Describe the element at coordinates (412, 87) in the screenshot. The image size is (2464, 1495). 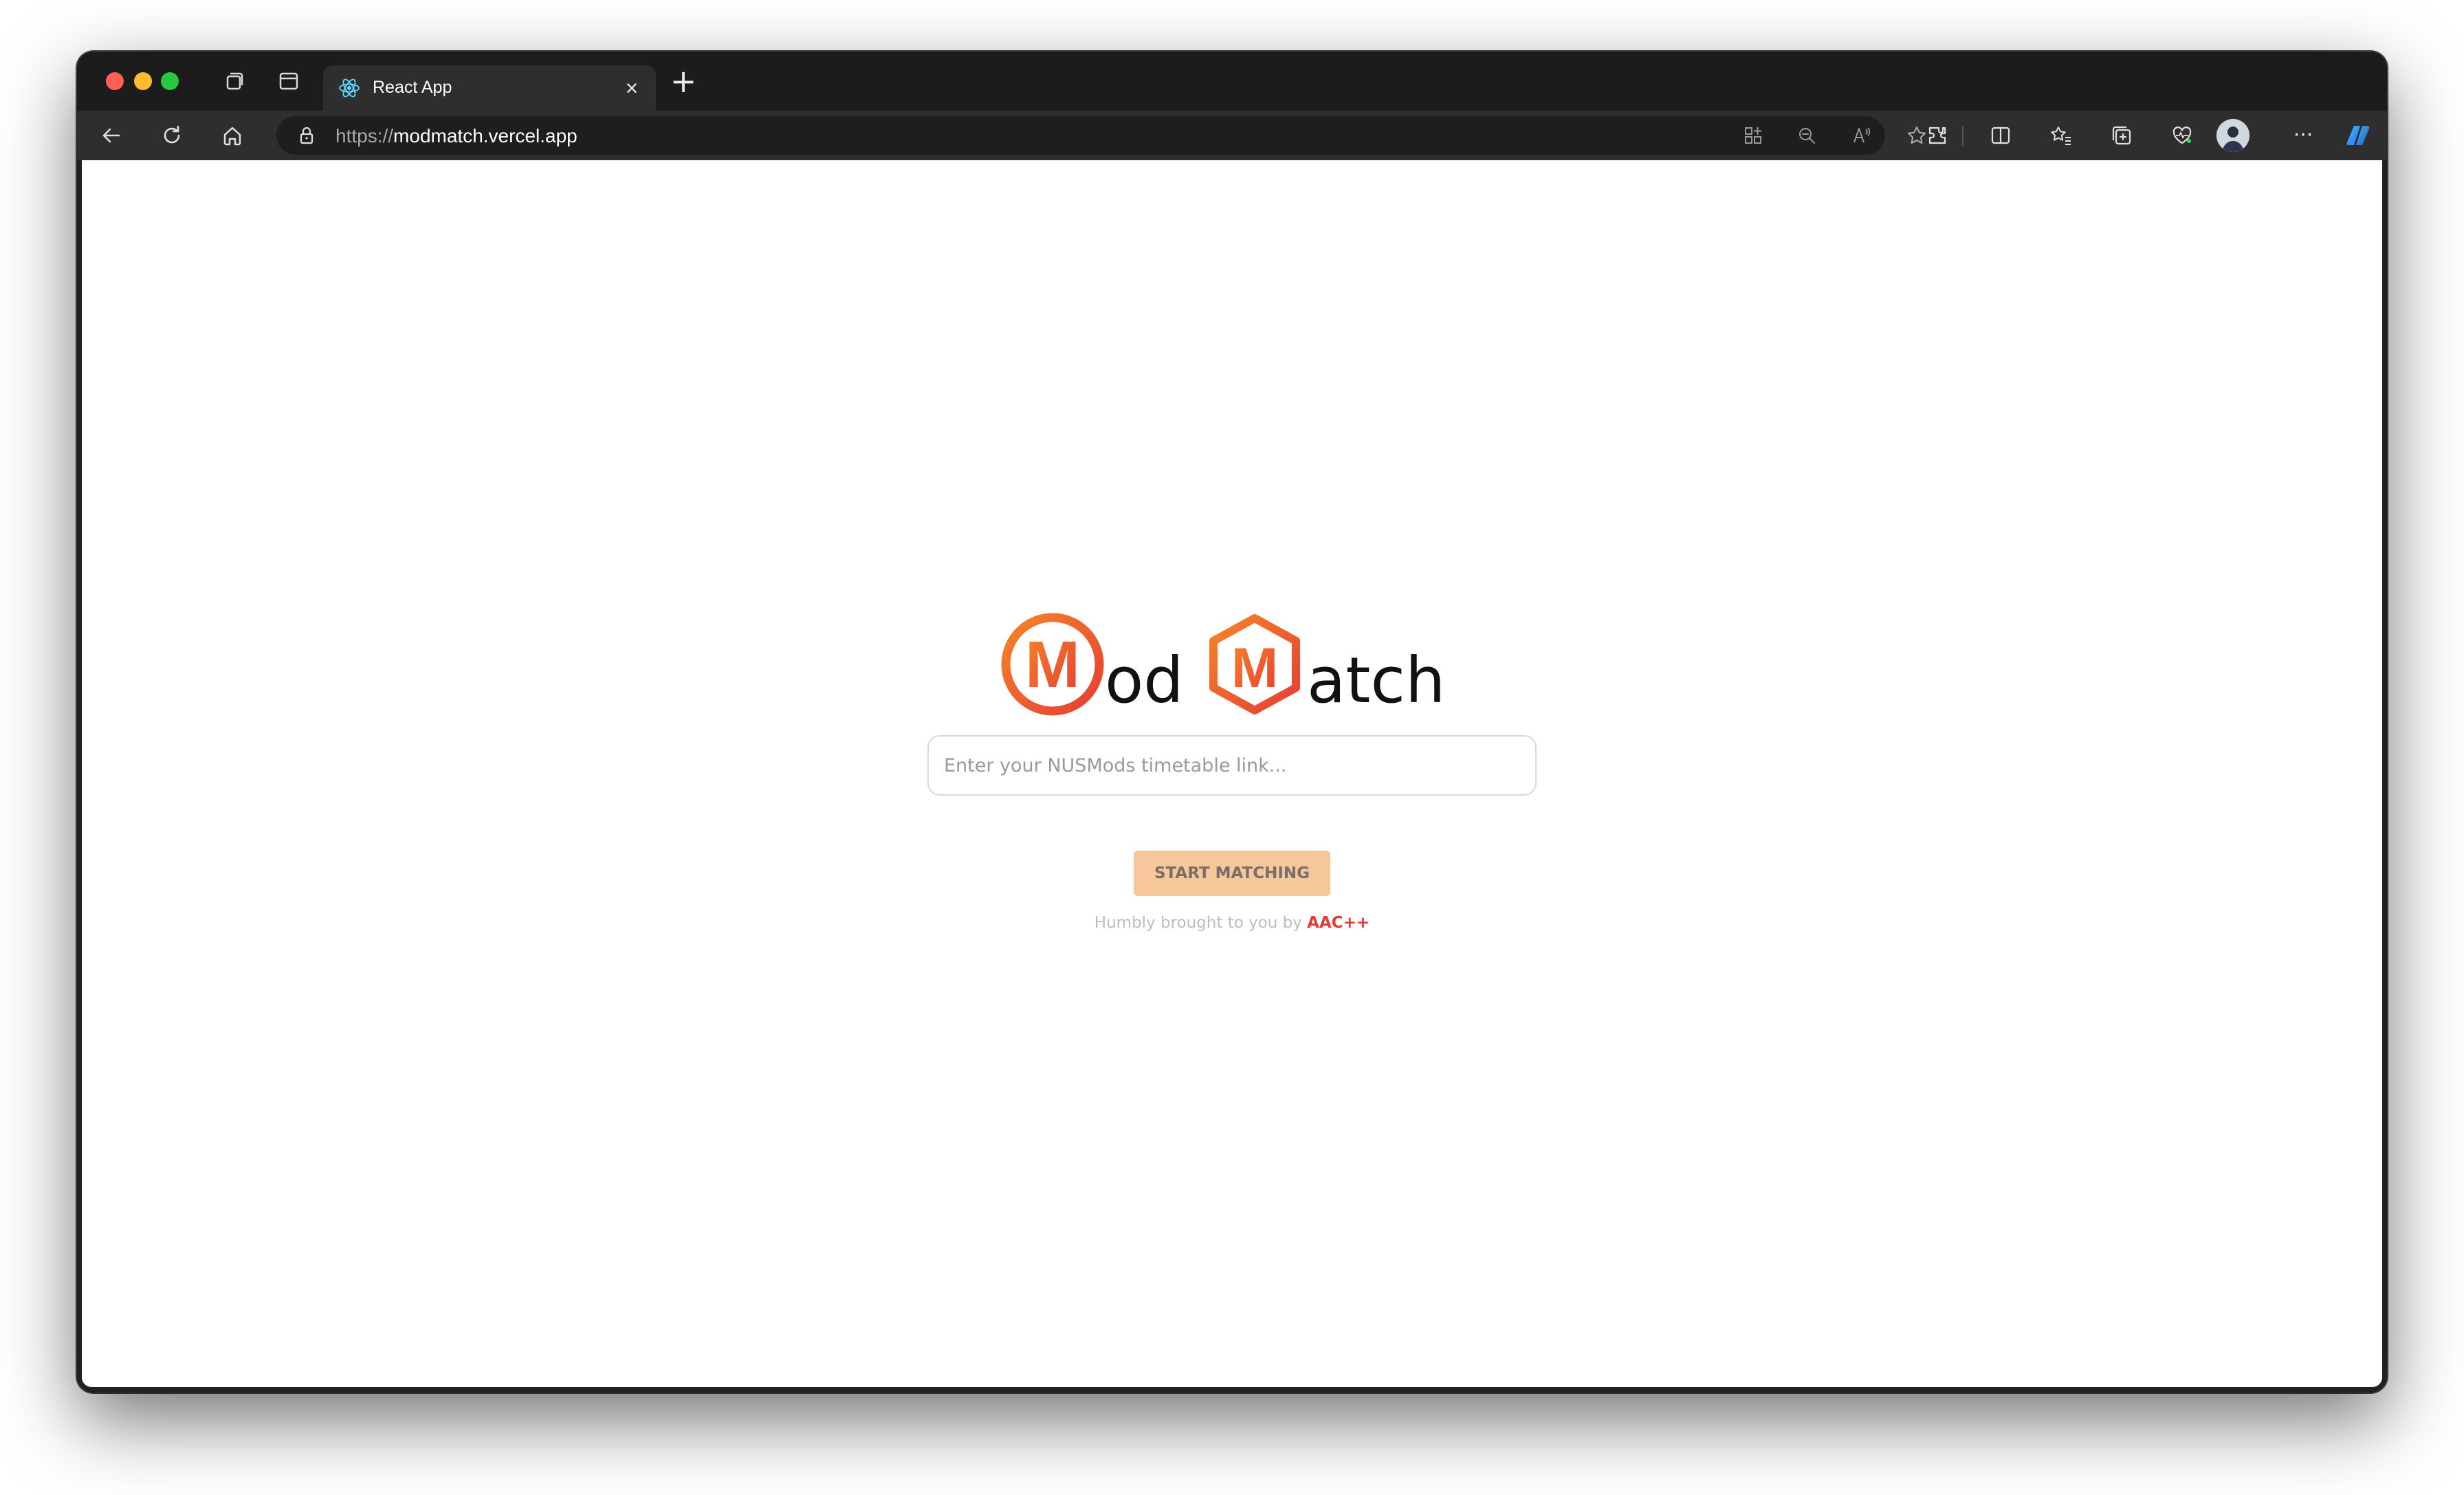
I see `tab-title: React App` at that location.